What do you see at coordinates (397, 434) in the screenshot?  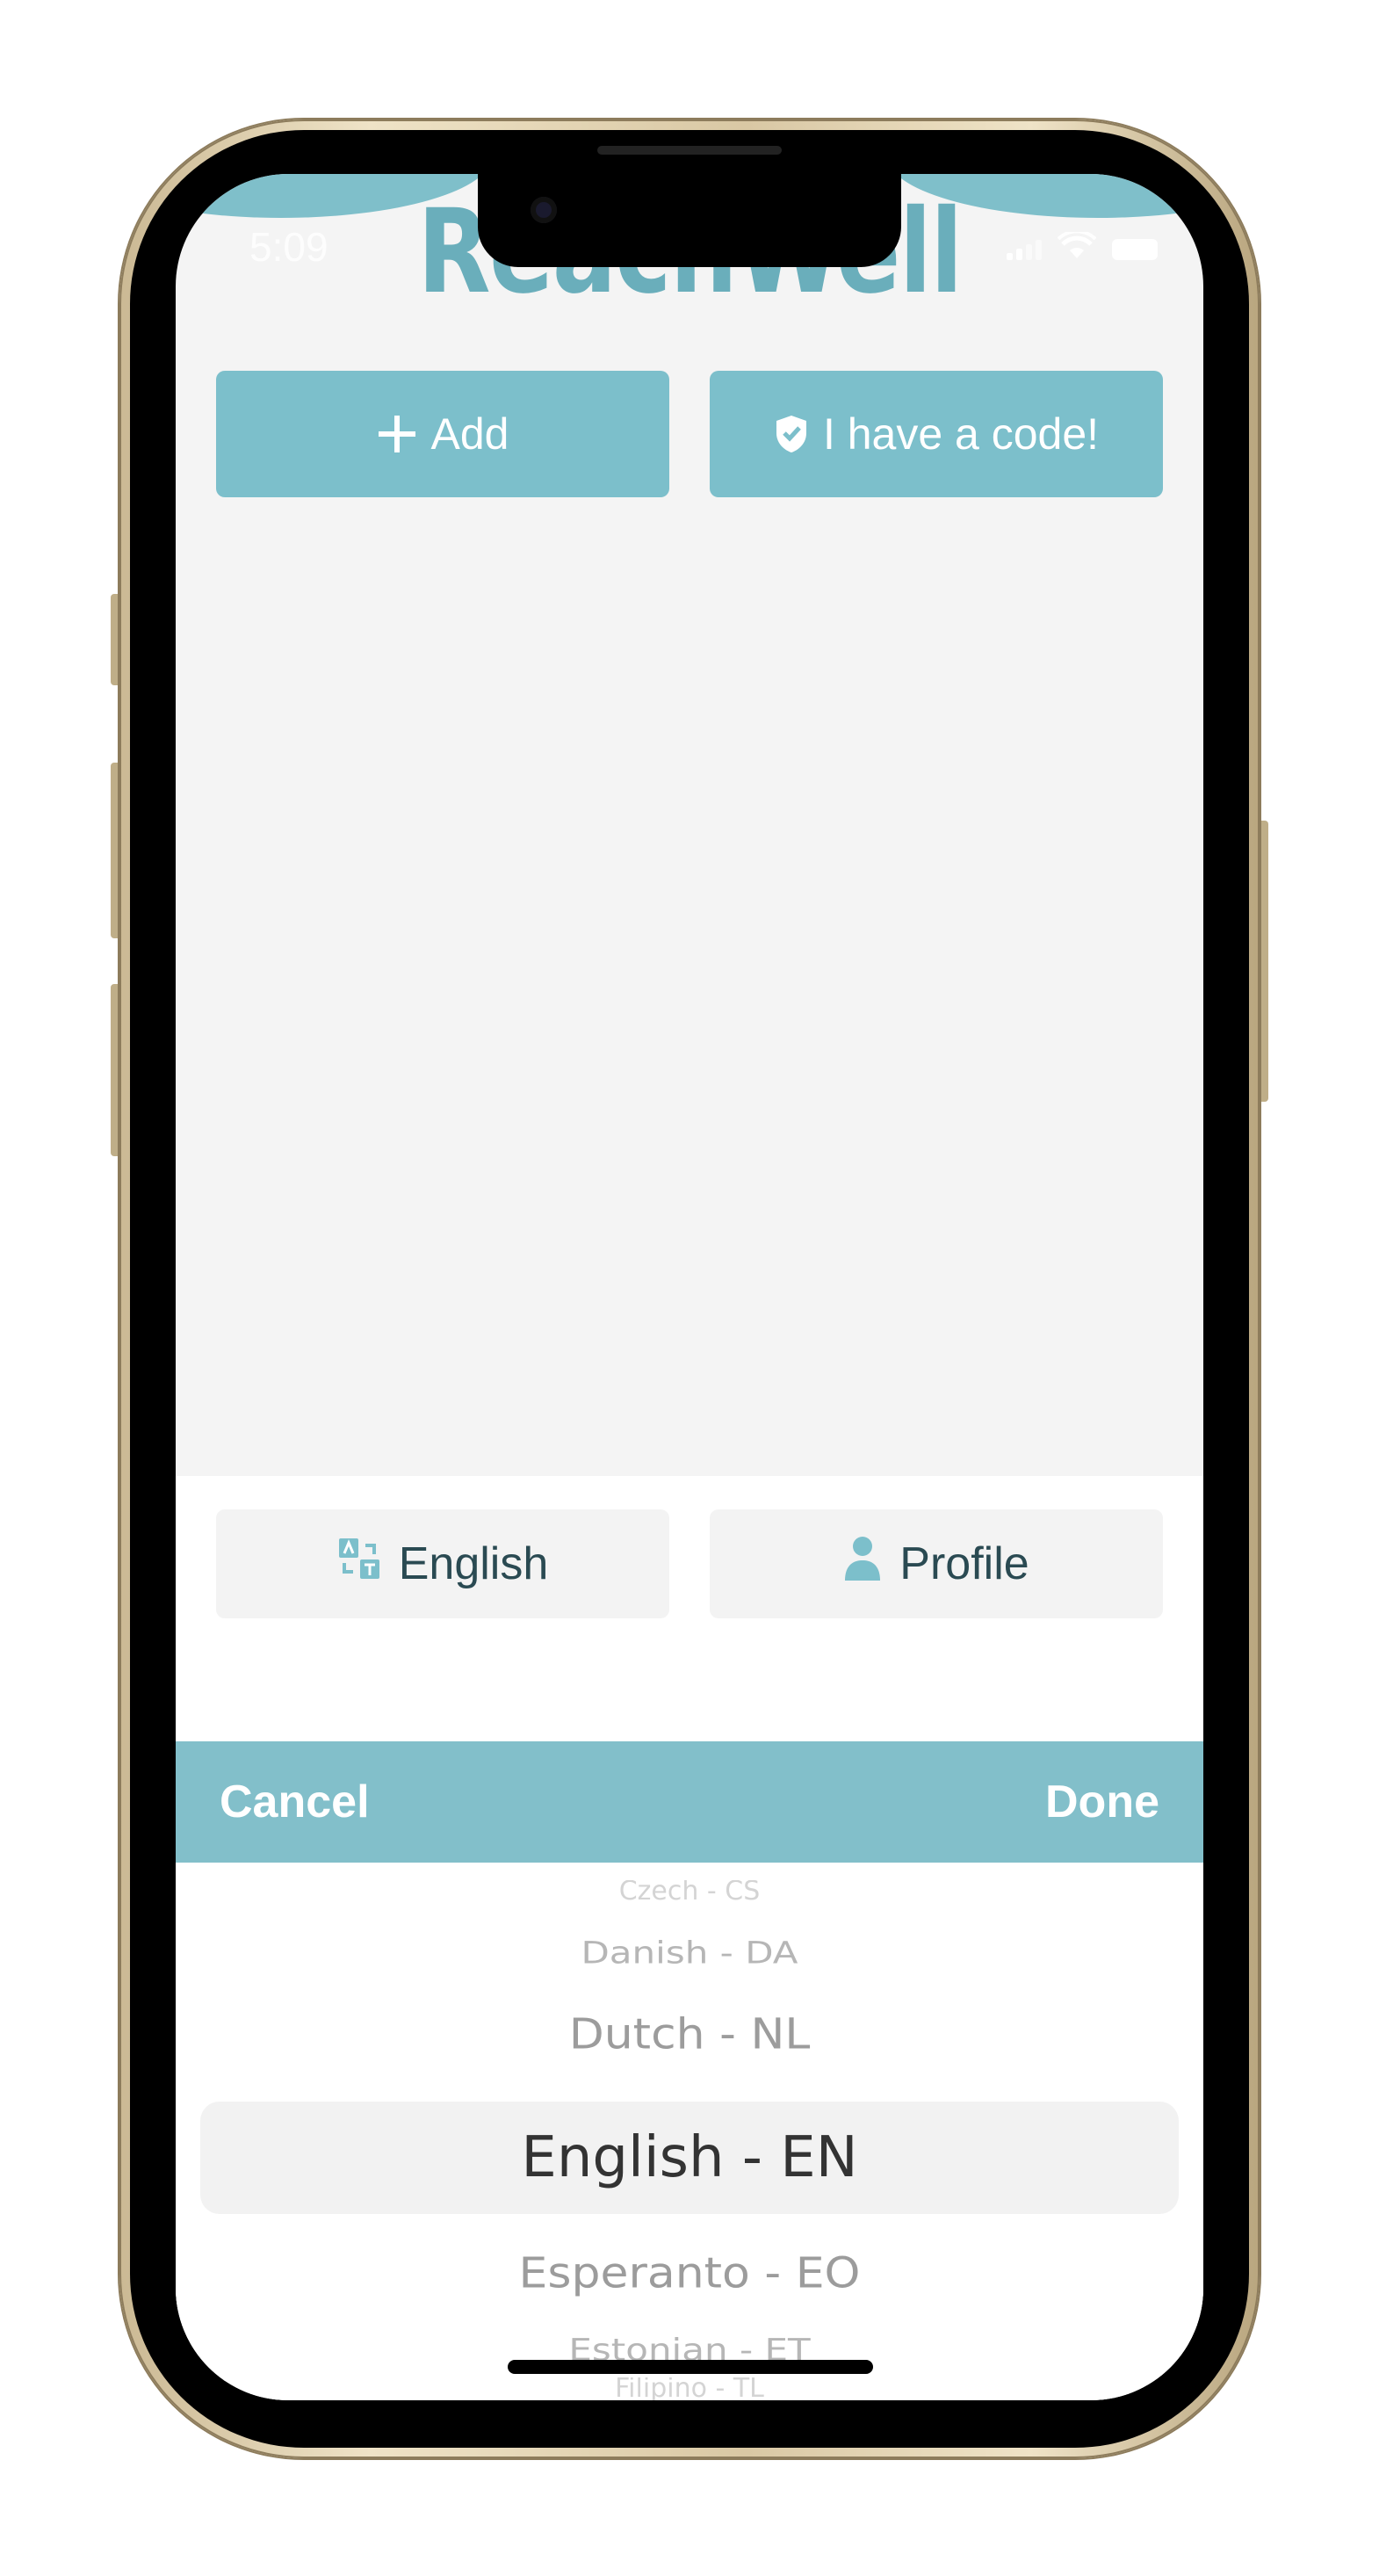 I see `plus-icon` at bounding box center [397, 434].